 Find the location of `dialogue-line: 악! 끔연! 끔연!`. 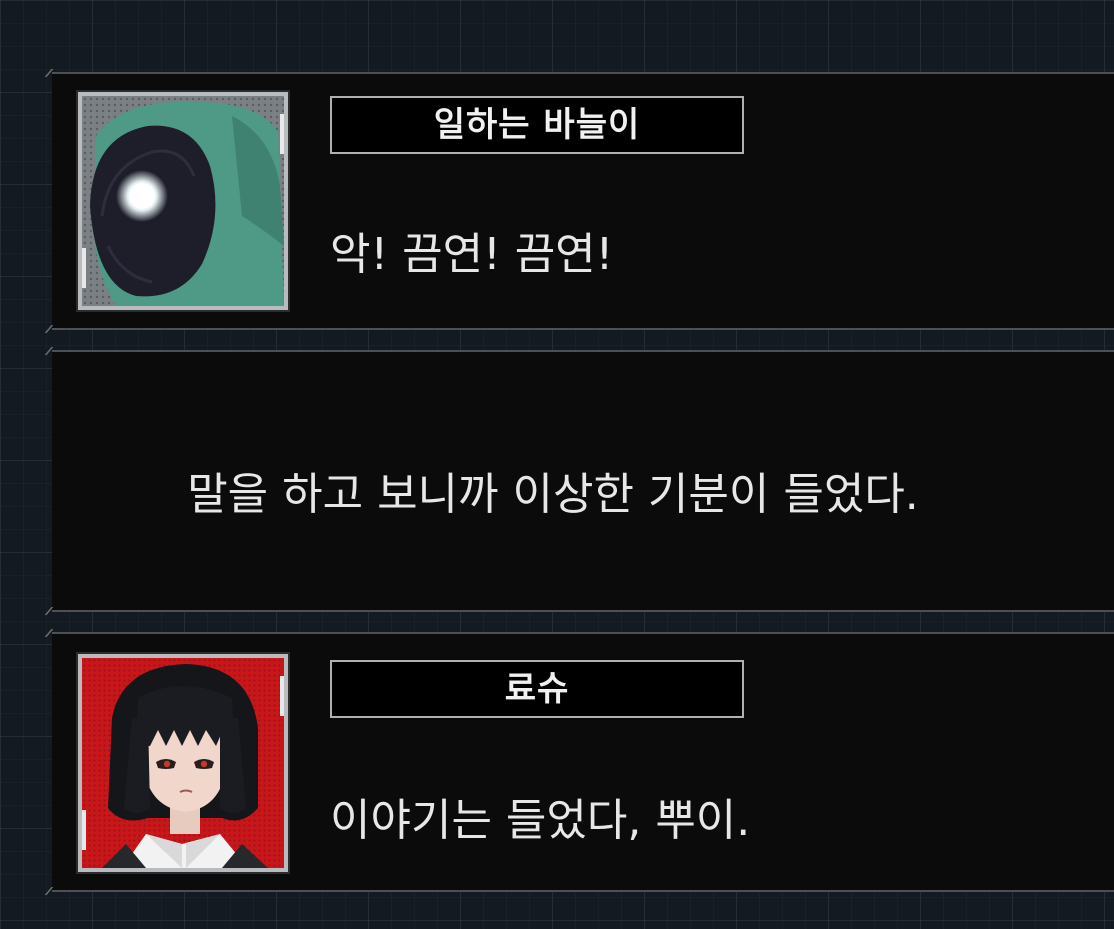

dialogue-line: 악! 끔연! 끔연! is located at coordinates (472, 254).